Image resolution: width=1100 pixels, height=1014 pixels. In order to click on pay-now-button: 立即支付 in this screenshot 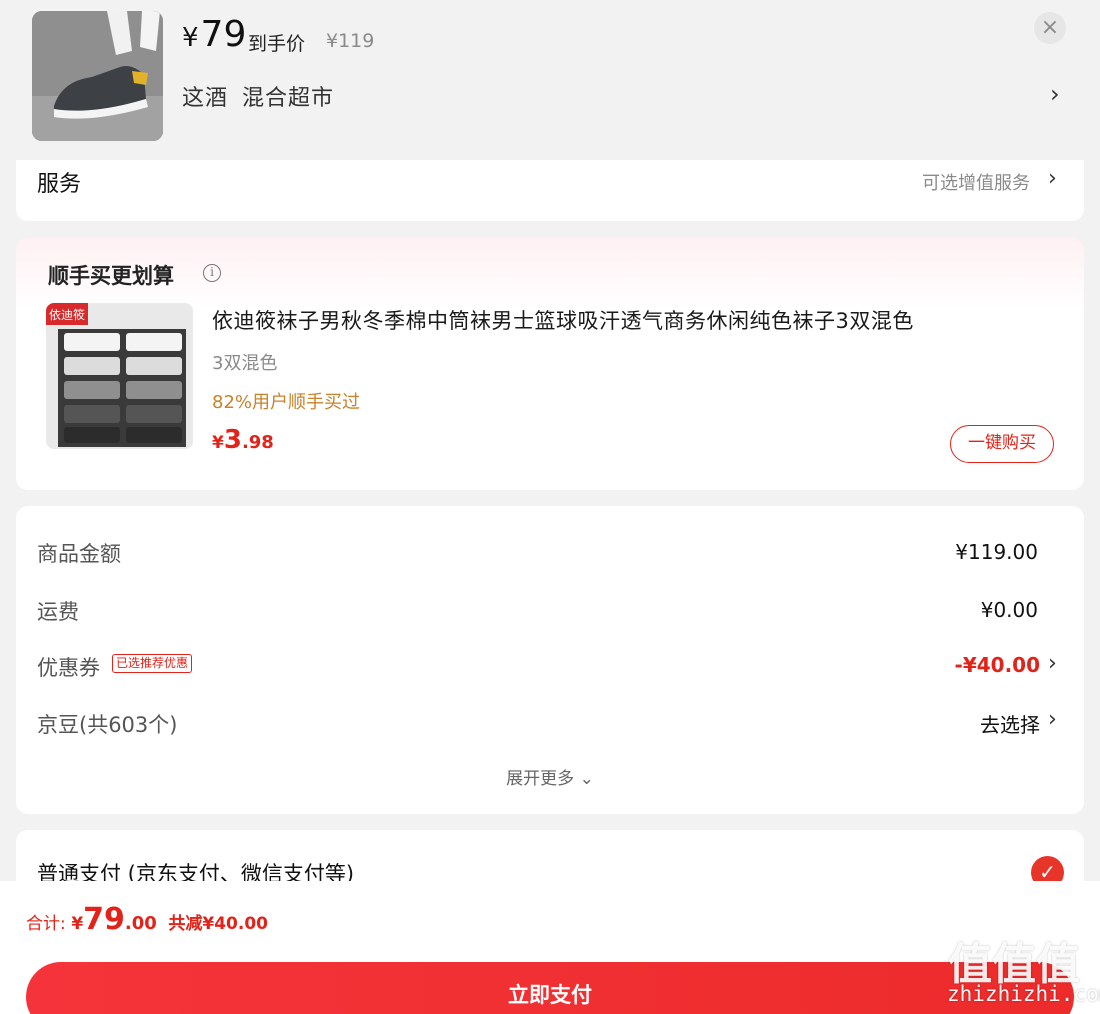, I will do `click(550, 988)`.